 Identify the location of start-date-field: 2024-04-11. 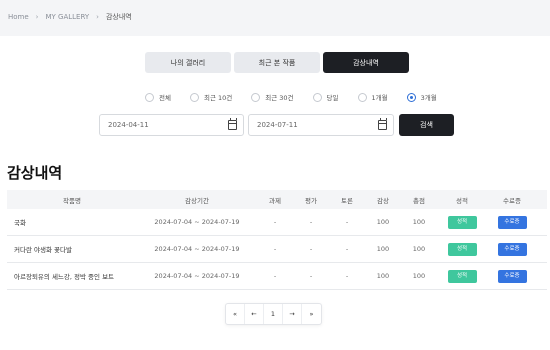
(171, 125).